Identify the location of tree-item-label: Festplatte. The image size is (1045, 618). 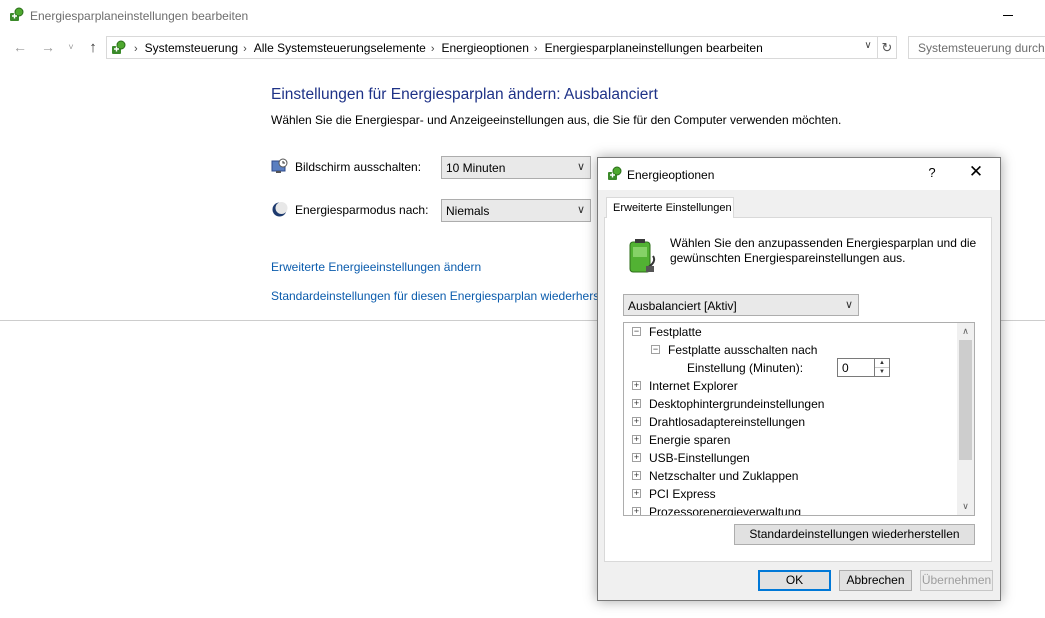
(675, 332).